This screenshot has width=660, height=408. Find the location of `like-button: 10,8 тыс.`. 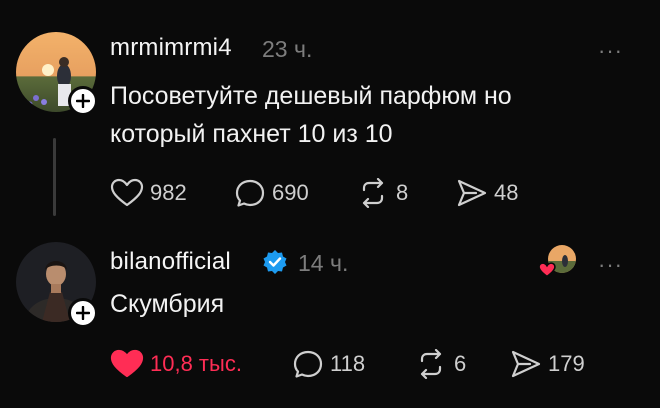

like-button: 10,8 тыс. is located at coordinates (176, 364).